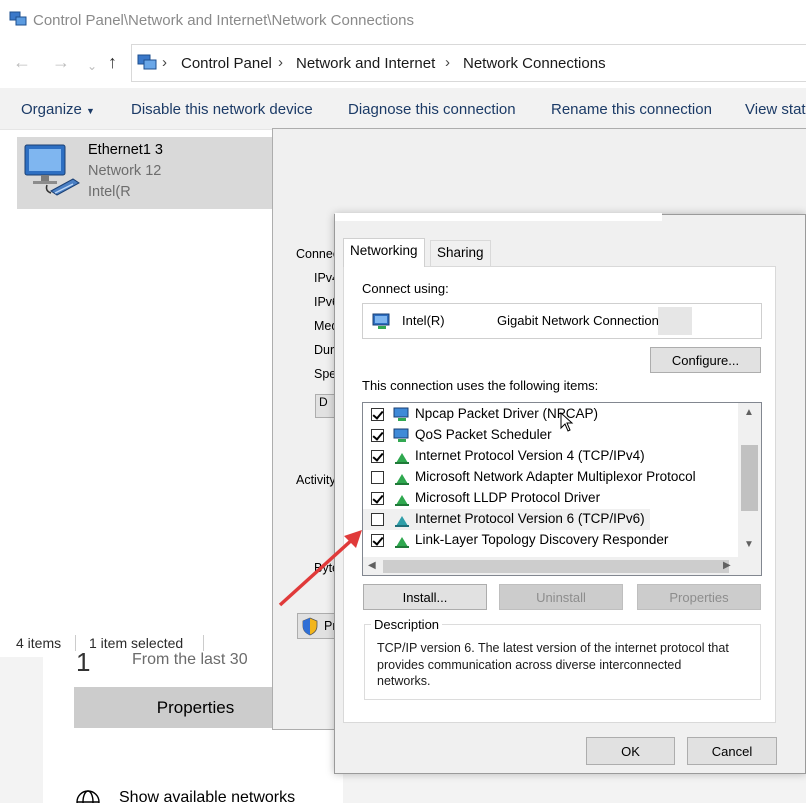  Describe the element at coordinates (310, 629) in the screenshot. I see `uac-shield-icon` at that location.